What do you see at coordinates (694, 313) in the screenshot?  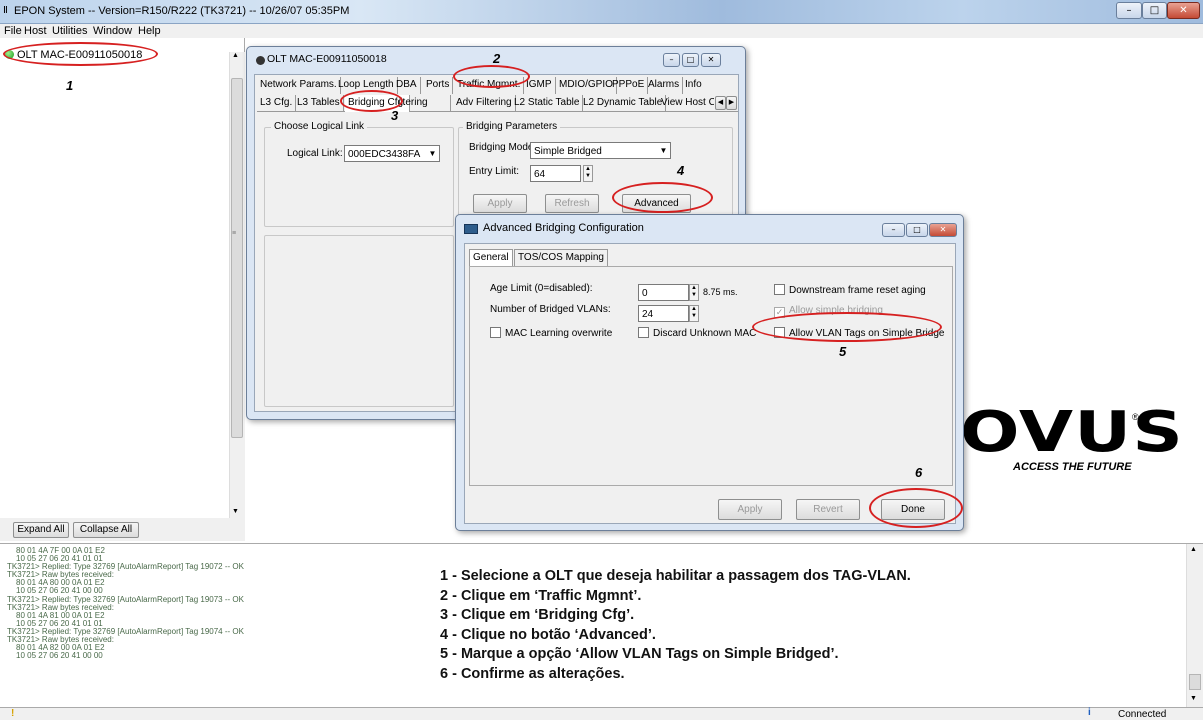 I see `bridged-vlans-spinner-icon: ▲ ▼` at bounding box center [694, 313].